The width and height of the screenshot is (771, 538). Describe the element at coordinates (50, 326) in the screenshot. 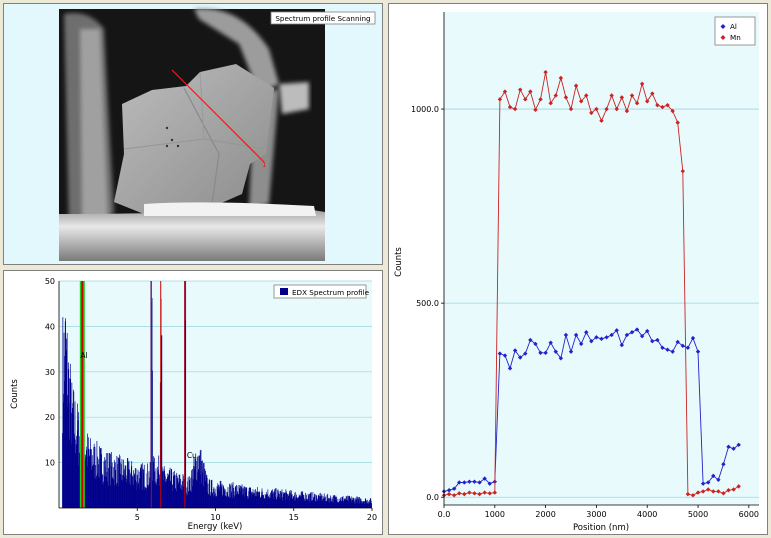

I see `edx-y-tick-label: 40` at that location.